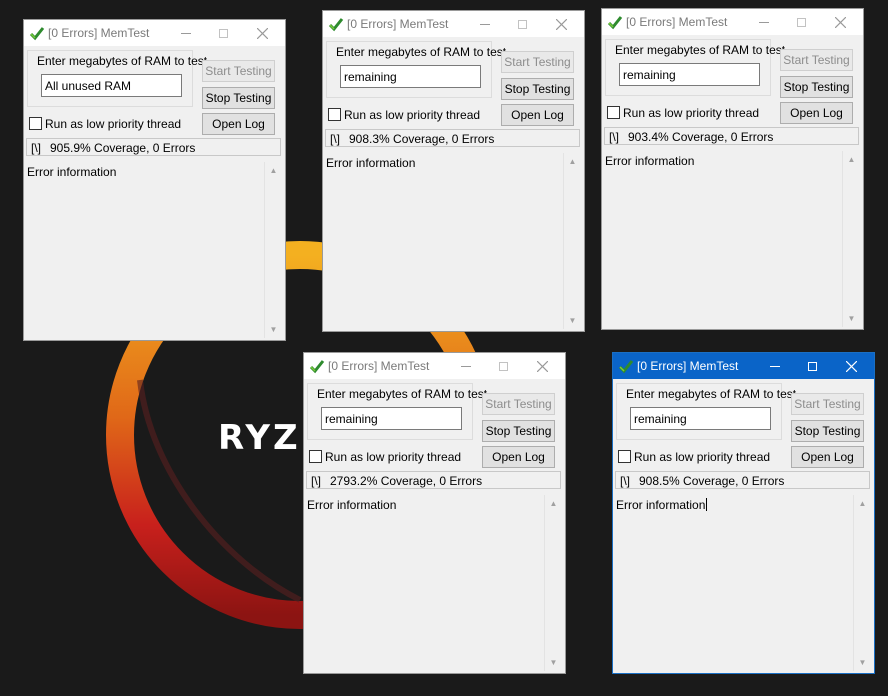  I want to click on status-bar: [\] 905.9% Coverage, 0 Errors, so click(153, 147).